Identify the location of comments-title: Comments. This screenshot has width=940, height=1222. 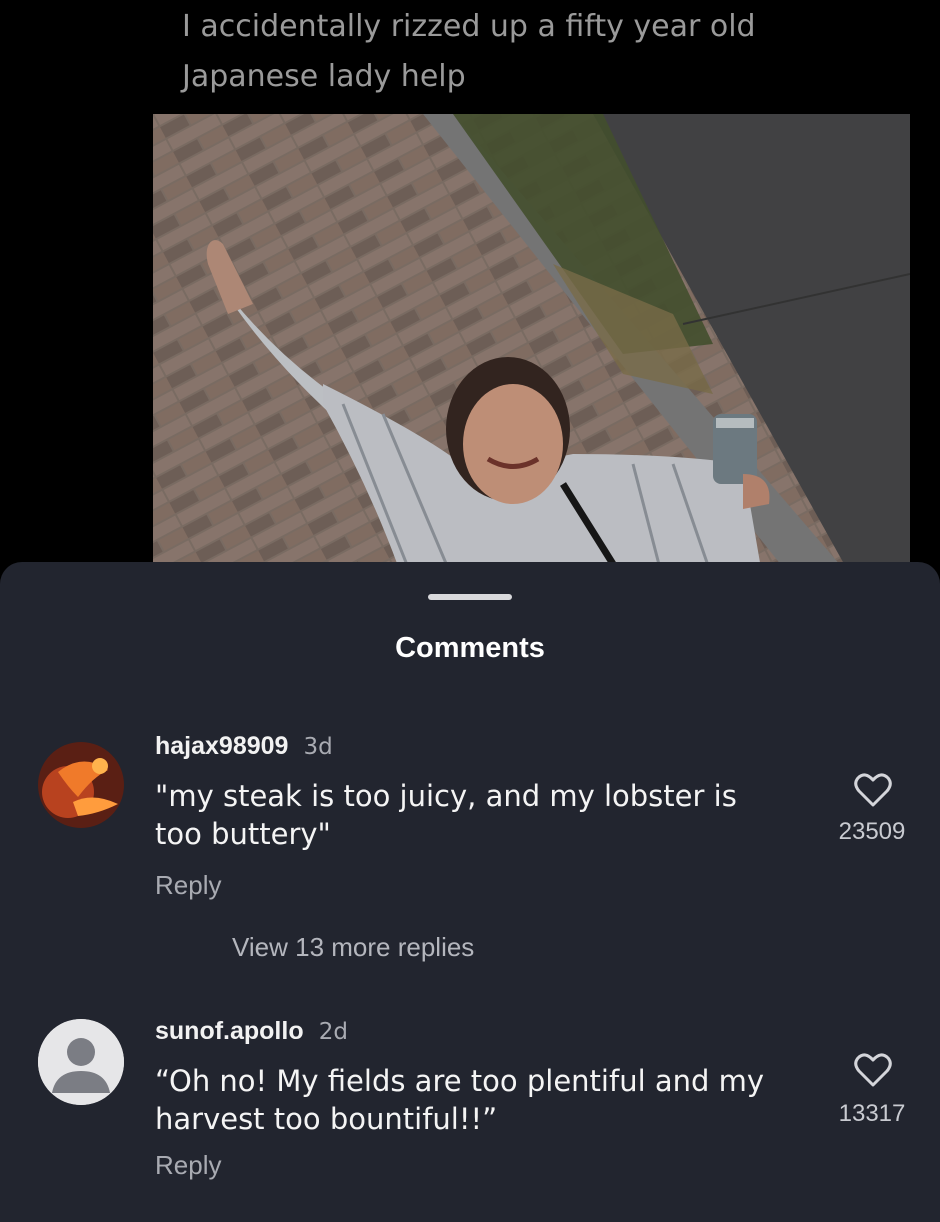
(470, 648).